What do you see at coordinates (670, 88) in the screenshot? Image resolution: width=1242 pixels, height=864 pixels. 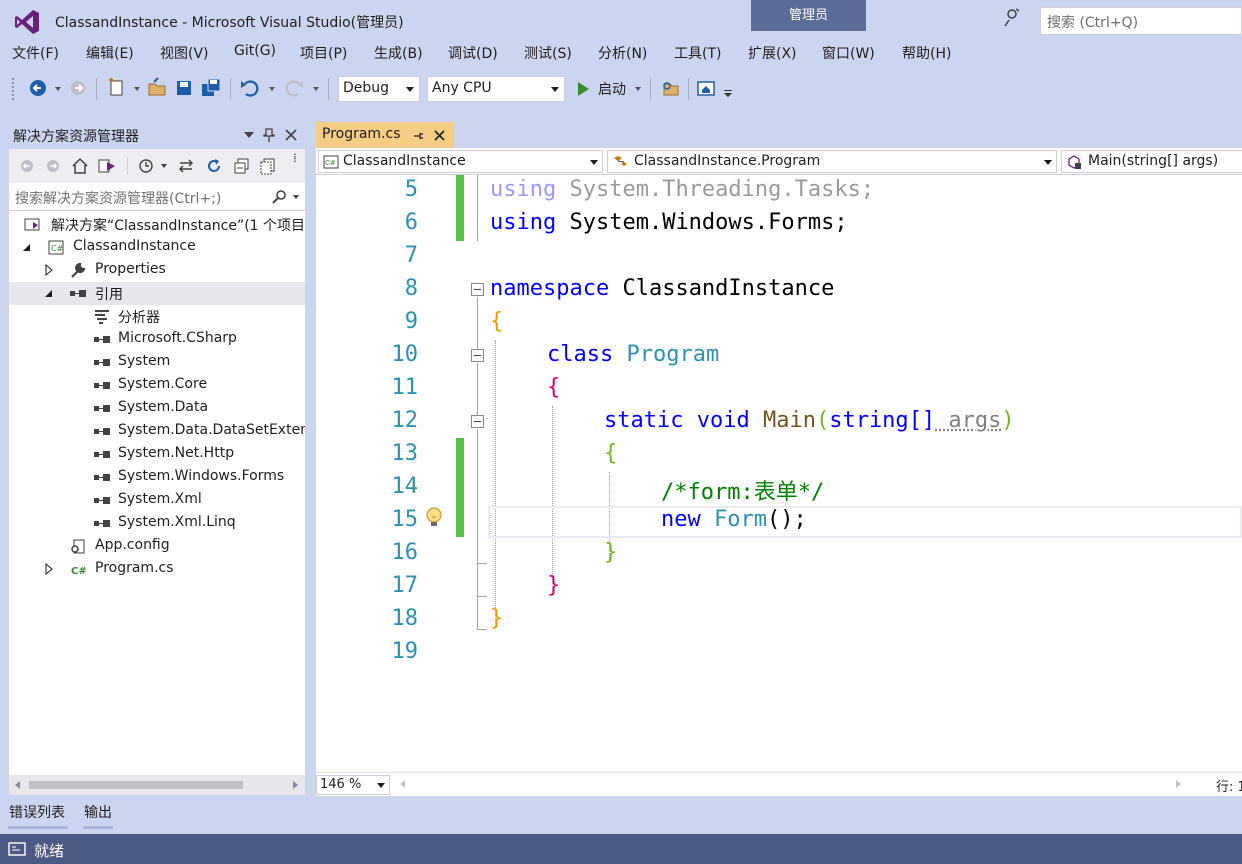 I see `find-in-files-button` at bounding box center [670, 88].